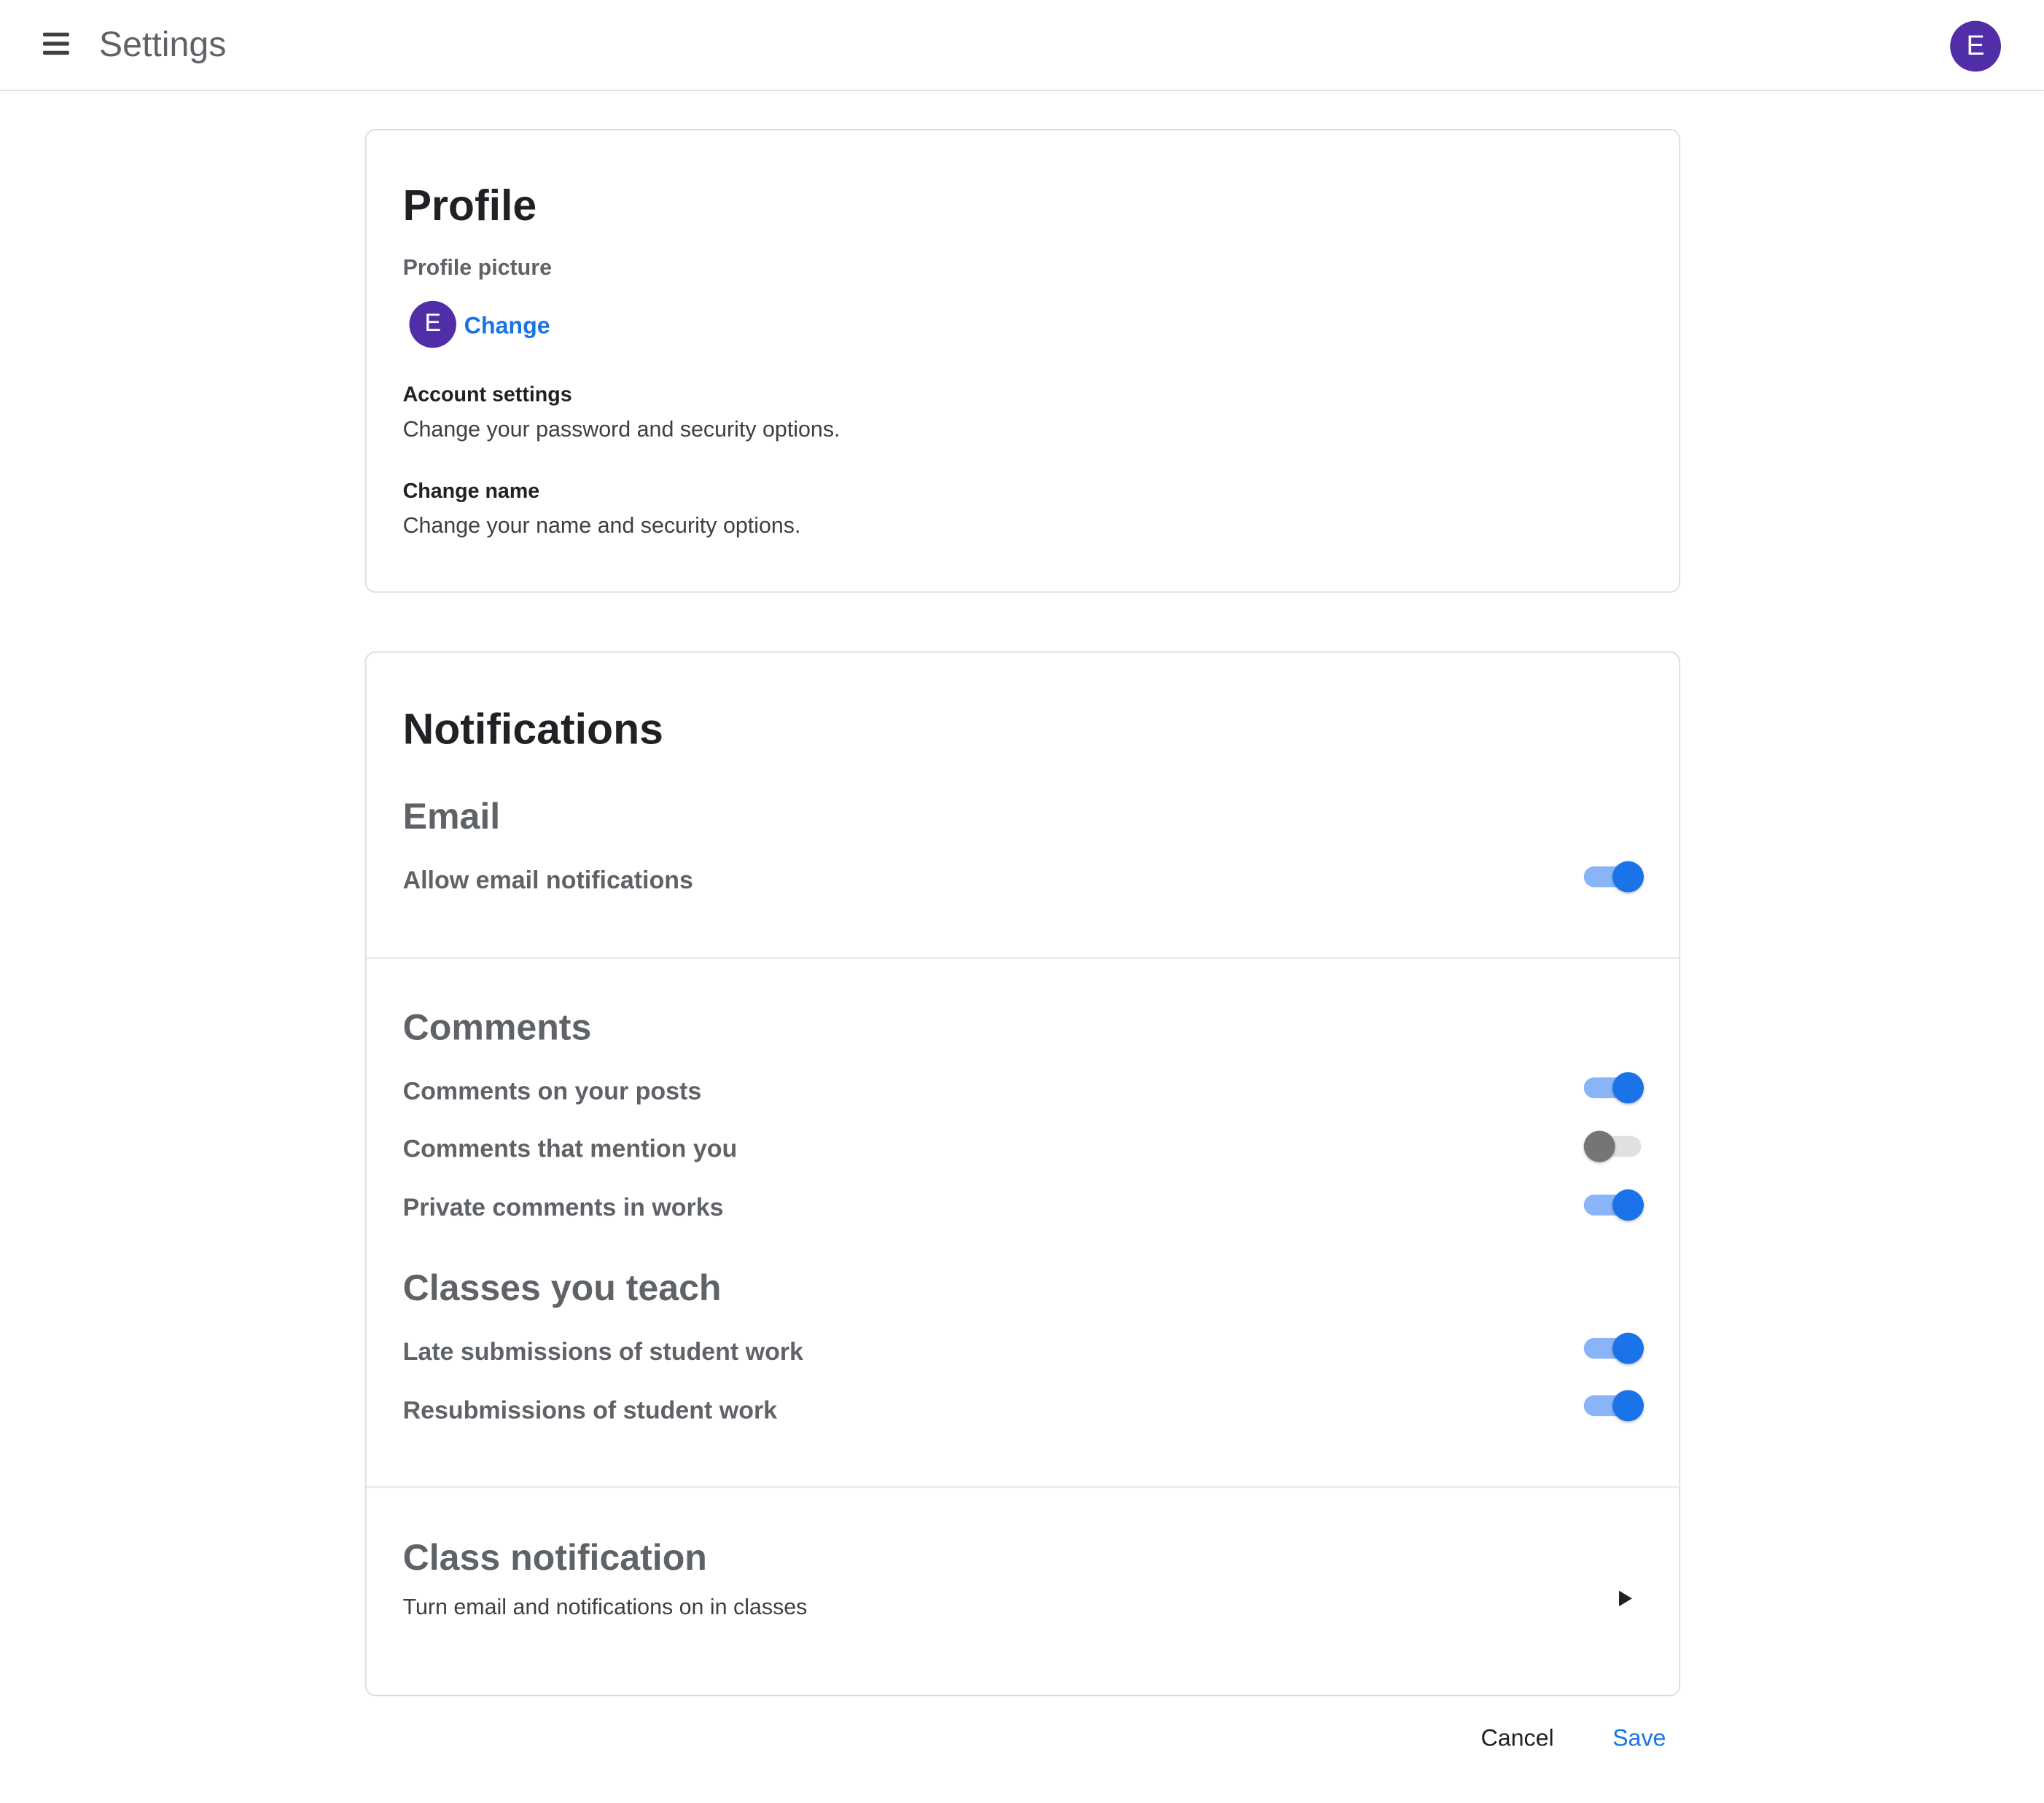  I want to click on comments-mention-toggle, so click(1613, 1146).